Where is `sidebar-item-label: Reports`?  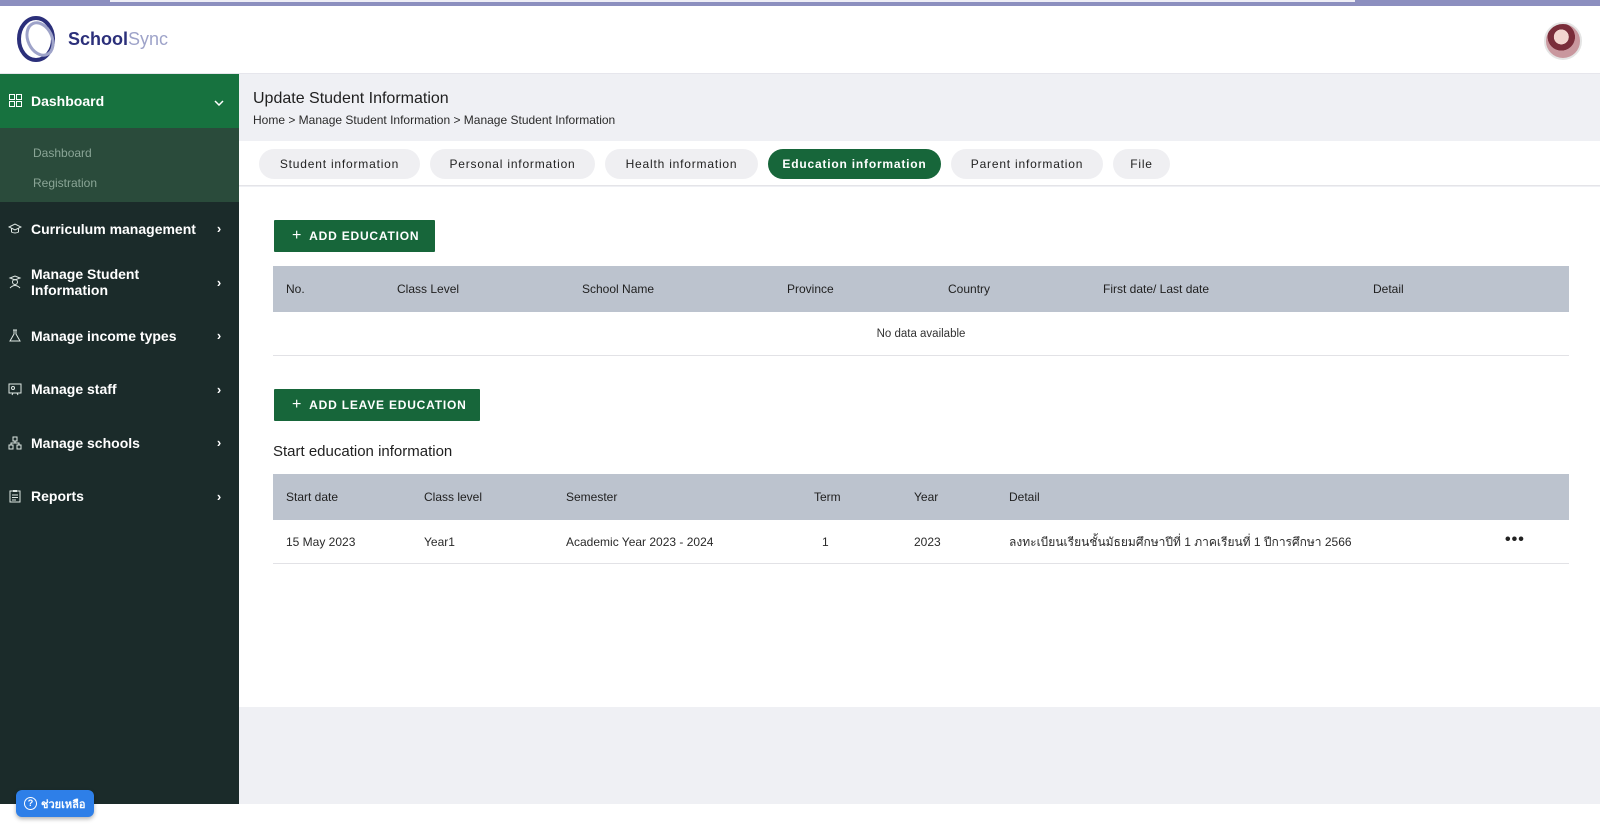
sidebar-item-label: Reports is located at coordinates (57, 496).